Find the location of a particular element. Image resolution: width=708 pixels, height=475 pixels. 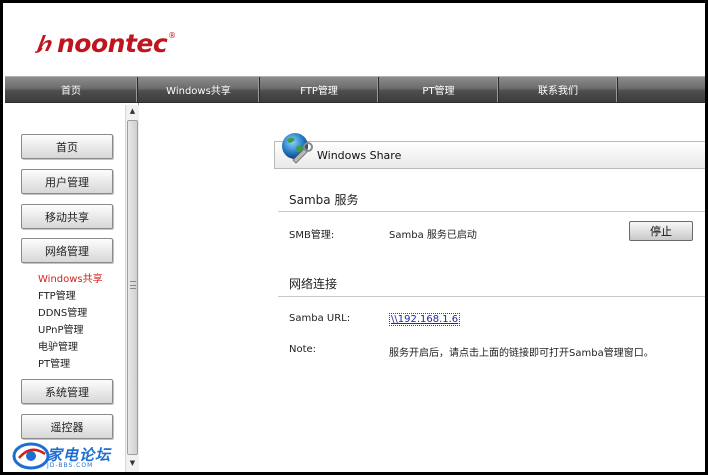

sidebar-scrollbar: ▲ ▼ is located at coordinates (132, 288).